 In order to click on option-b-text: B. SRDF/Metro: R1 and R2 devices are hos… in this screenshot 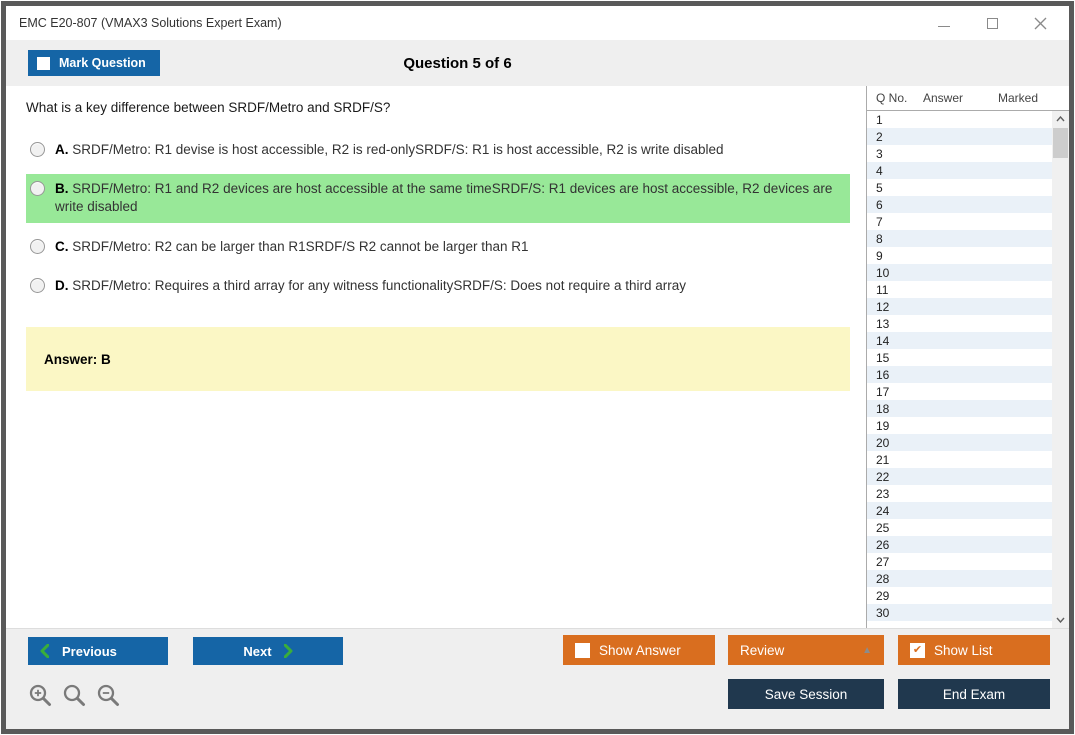, I will do `click(444, 198)`.